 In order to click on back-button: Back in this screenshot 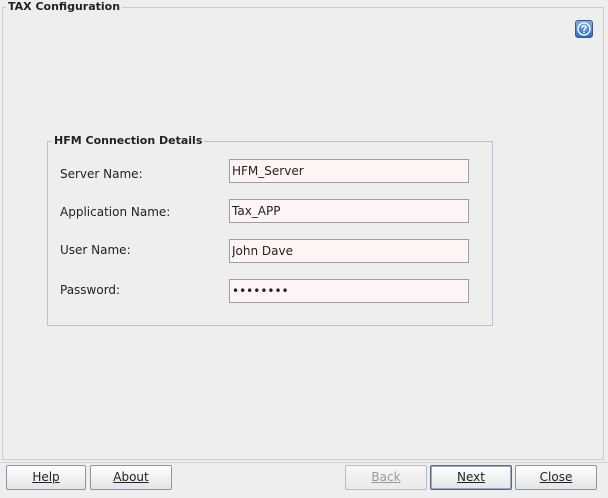, I will do `click(386, 477)`.